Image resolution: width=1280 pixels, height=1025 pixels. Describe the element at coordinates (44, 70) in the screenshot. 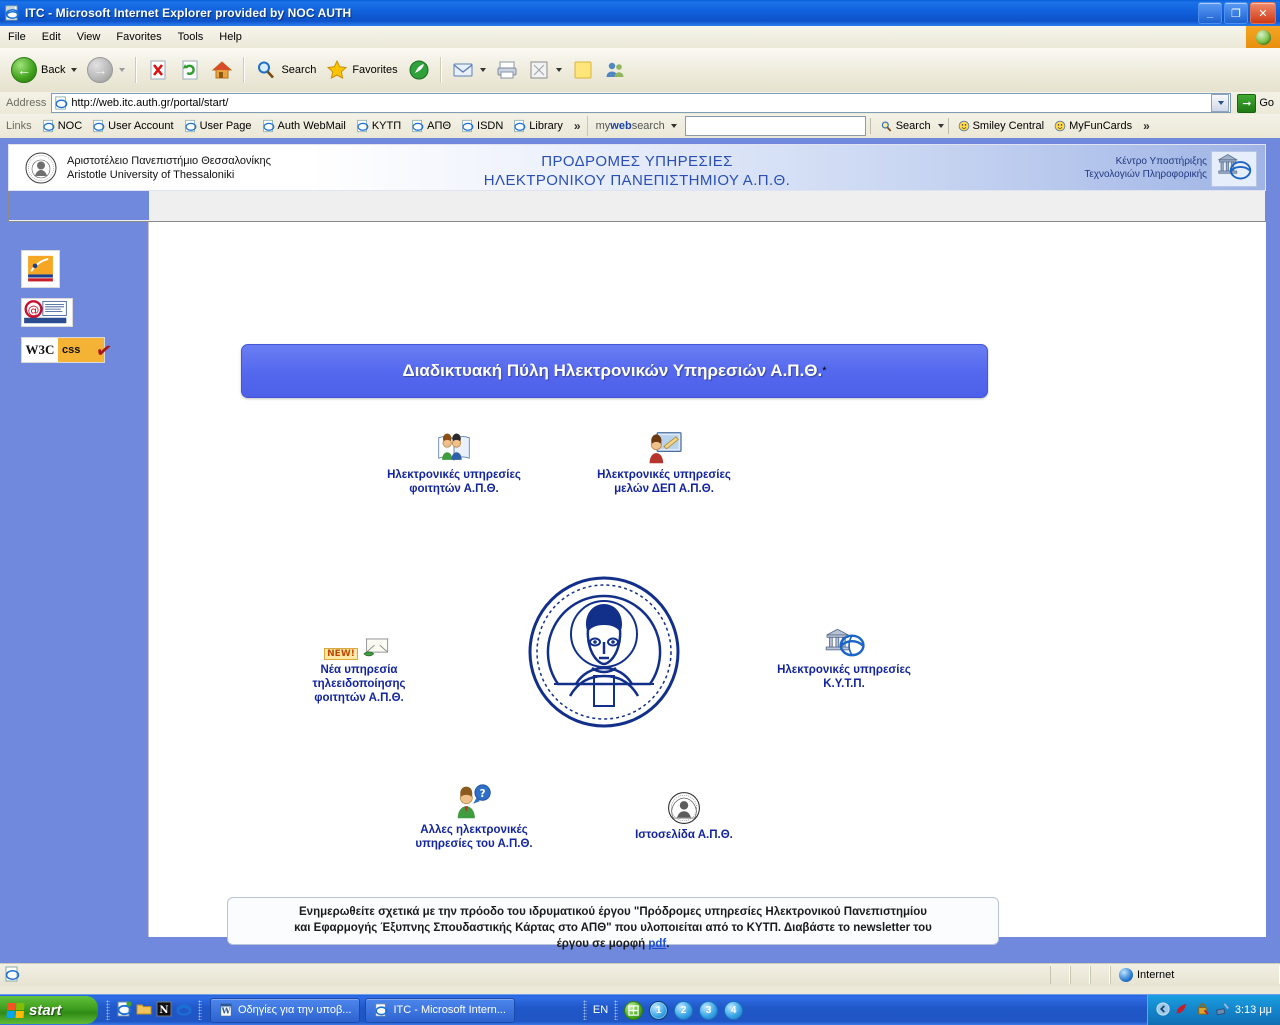

I see `back-button: ← Back` at that location.